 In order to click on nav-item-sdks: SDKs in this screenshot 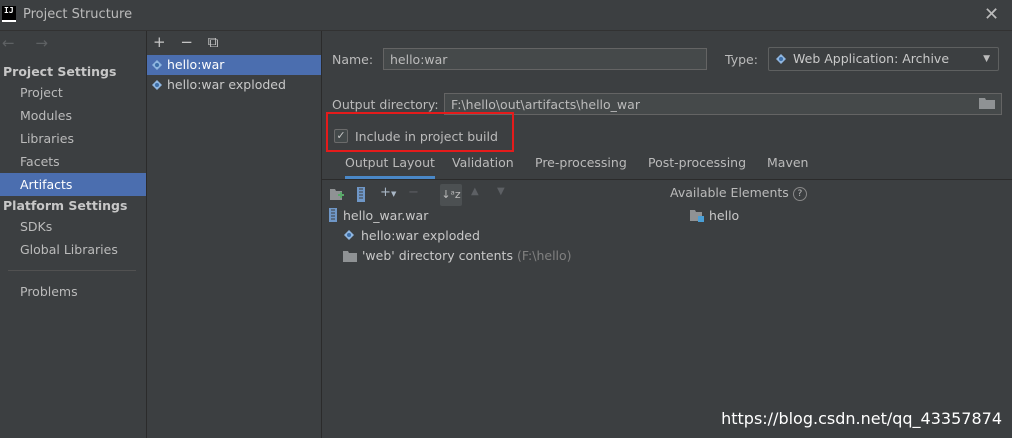, I will do `click(73, 226)`.